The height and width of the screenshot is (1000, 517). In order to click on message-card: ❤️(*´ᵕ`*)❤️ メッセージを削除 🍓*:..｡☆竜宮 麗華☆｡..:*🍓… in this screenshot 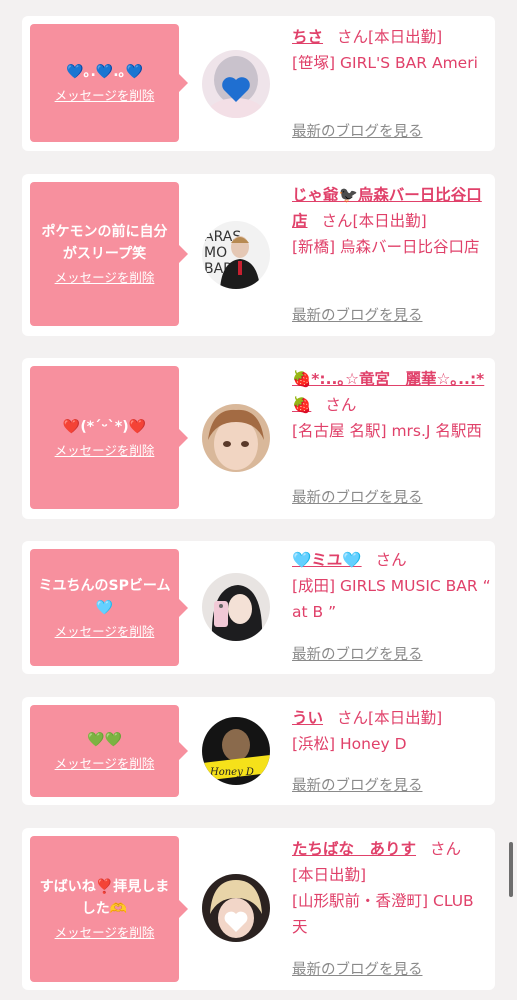, I will do `click(258, 438)`.